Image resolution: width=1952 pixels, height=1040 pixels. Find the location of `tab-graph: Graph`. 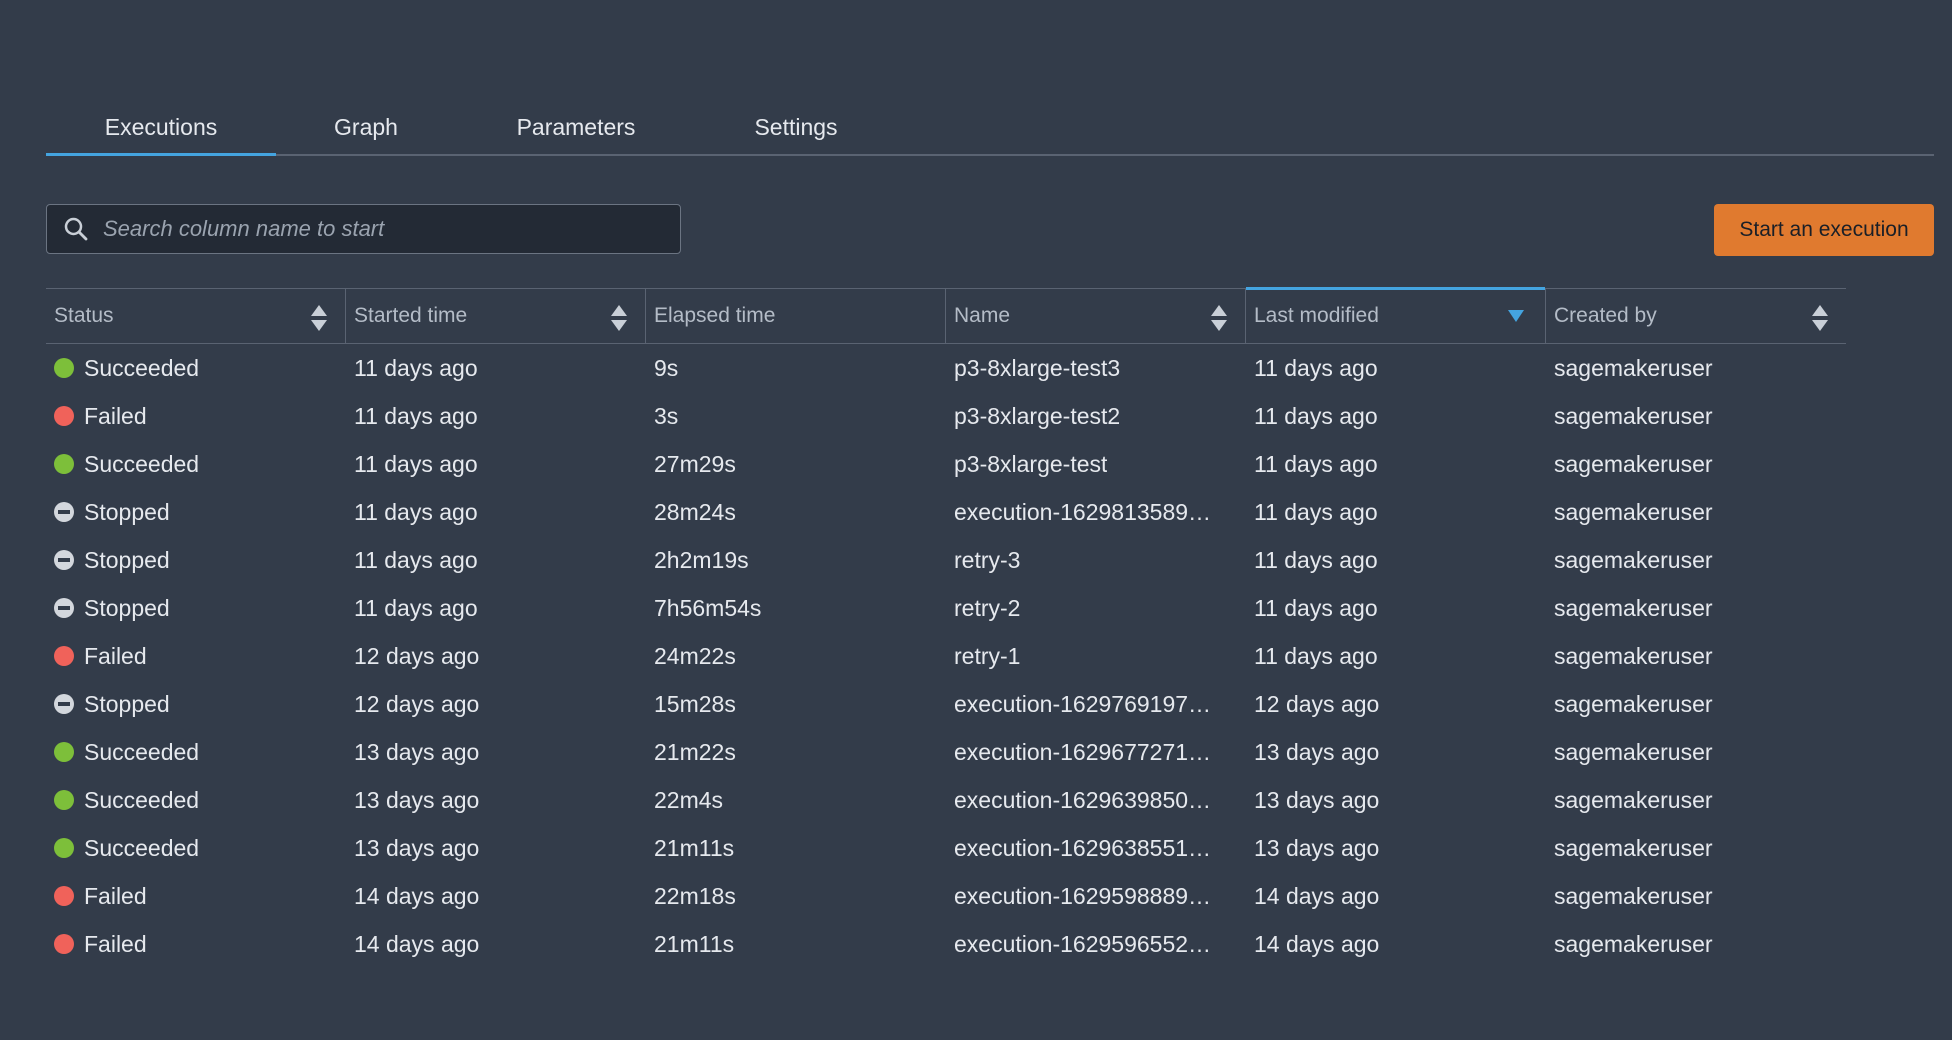

tab-graph: Graph is located at coordinates (366, 127).